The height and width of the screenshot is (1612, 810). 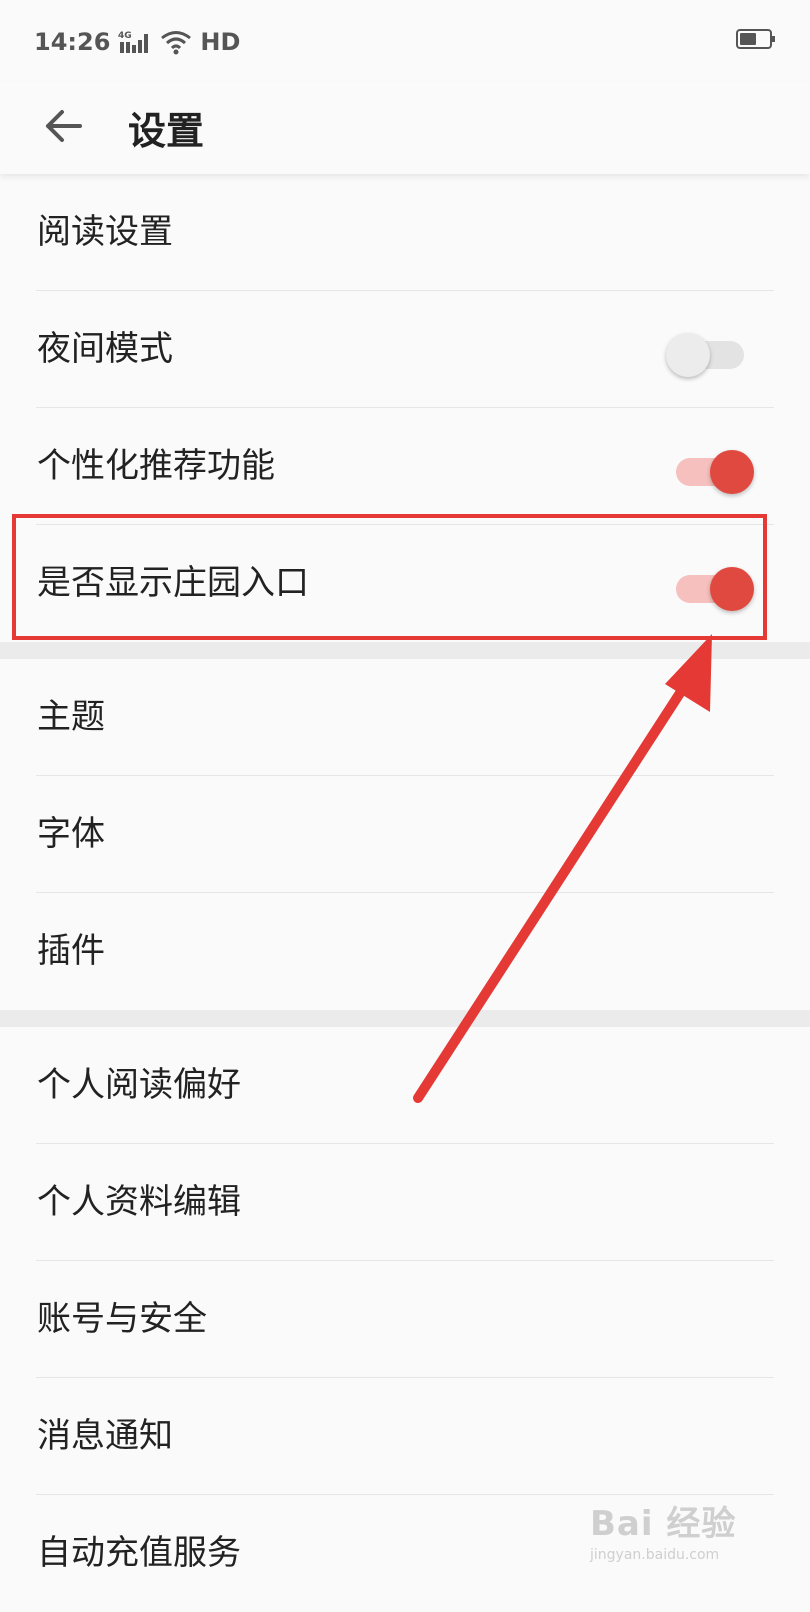 I want to click on manor-entry-toggle, so click(x=713, y=588).